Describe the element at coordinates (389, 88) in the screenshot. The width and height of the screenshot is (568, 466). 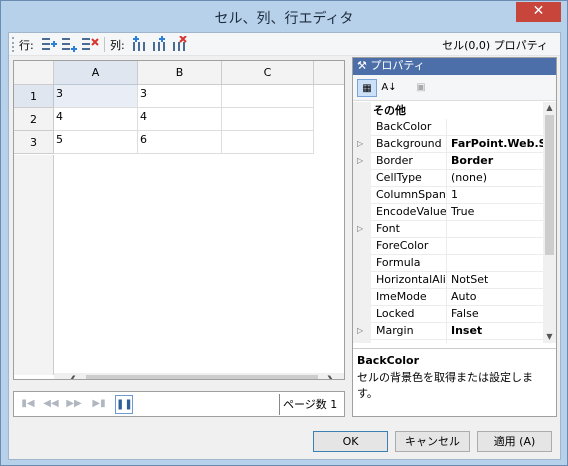
I see `alphabetical-sort-icon: A↓` at that location.